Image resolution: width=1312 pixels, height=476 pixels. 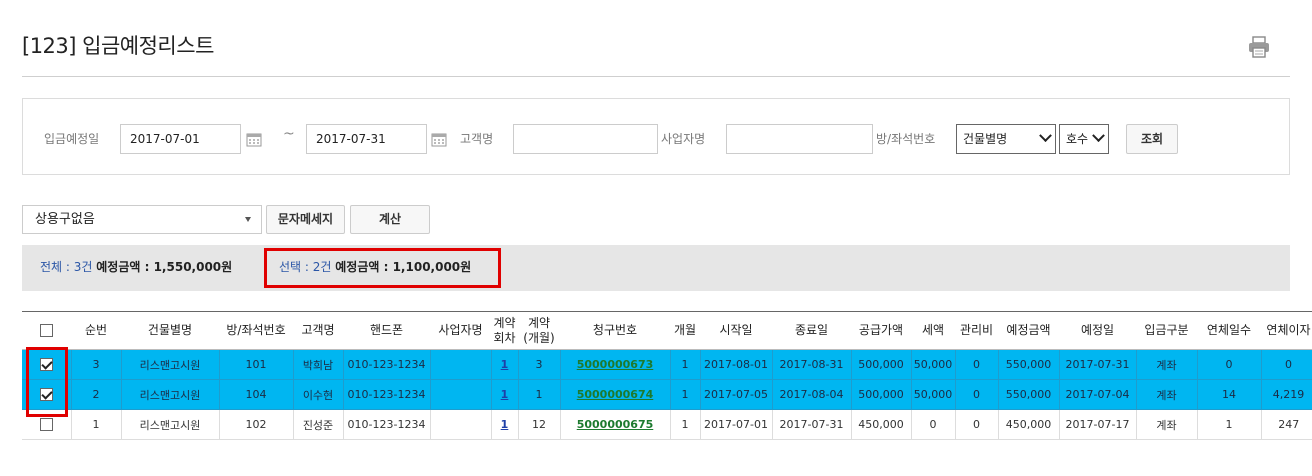 I want to click on calc-button: 계산, so click(x=390, y=219).